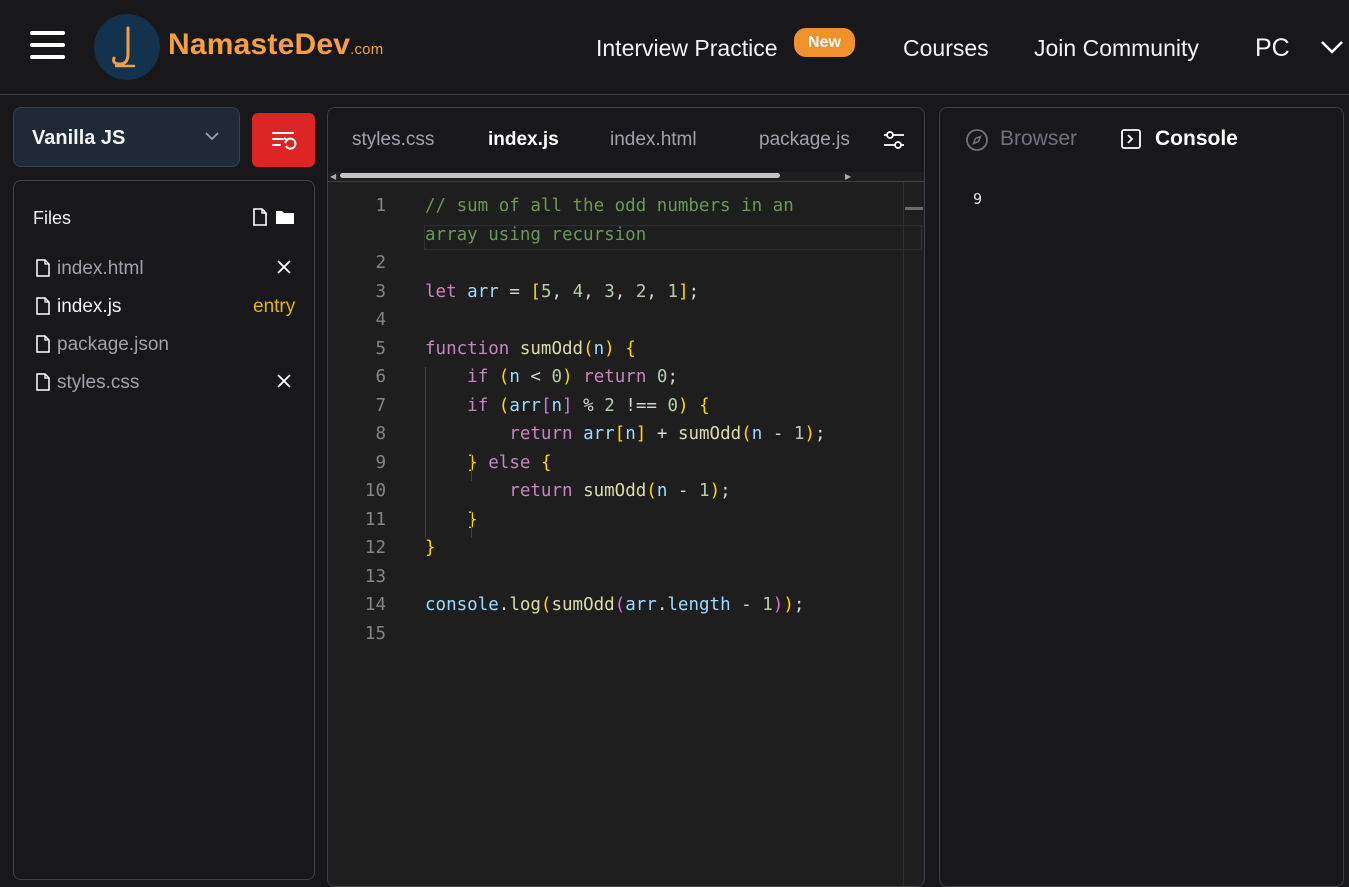  I want to click on reset-code-button, so click(283, 140).